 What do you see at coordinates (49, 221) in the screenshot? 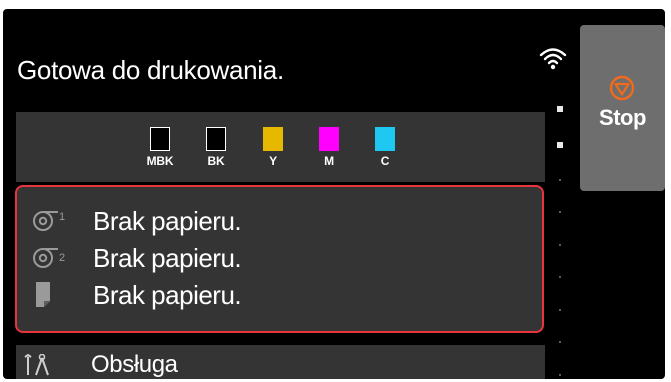
I see `roll-1-icon: 1` at bounding box center [49, 221].